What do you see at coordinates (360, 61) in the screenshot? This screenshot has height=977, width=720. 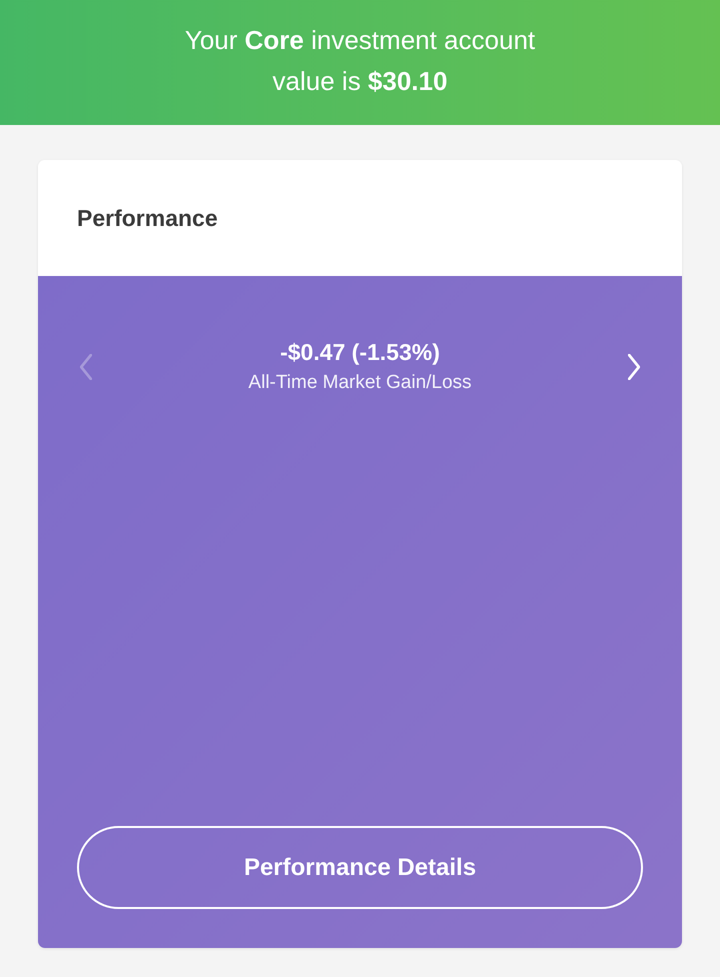 I see `account-value-message: Your Core investment account value is $30.10` at bounding box center [360, 61].